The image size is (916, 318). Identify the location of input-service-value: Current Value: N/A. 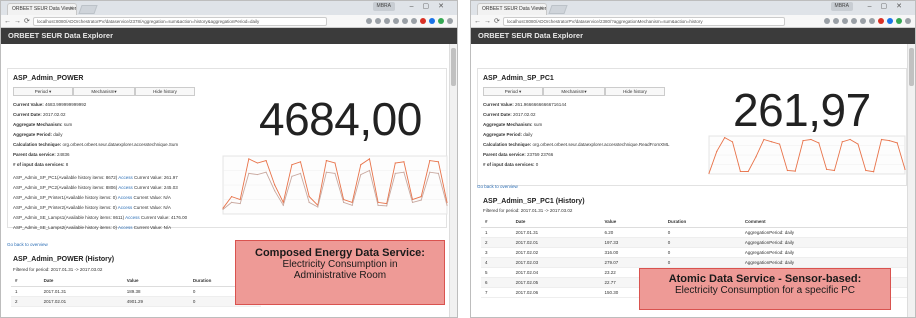
(151, 197).